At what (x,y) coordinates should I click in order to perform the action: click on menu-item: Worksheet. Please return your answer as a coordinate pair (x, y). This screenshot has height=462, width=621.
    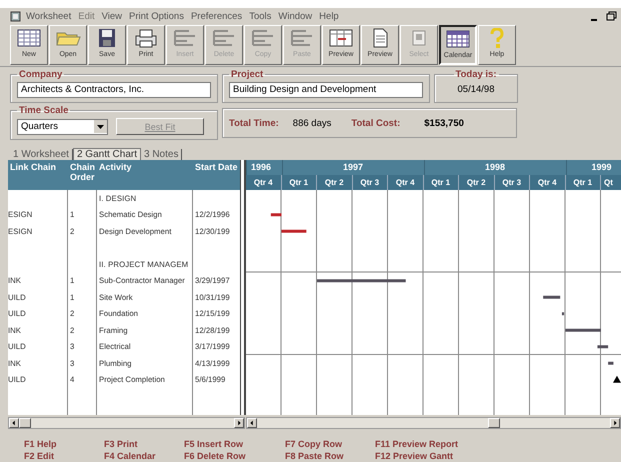
    Looking at the image, I should click on (49, 16).